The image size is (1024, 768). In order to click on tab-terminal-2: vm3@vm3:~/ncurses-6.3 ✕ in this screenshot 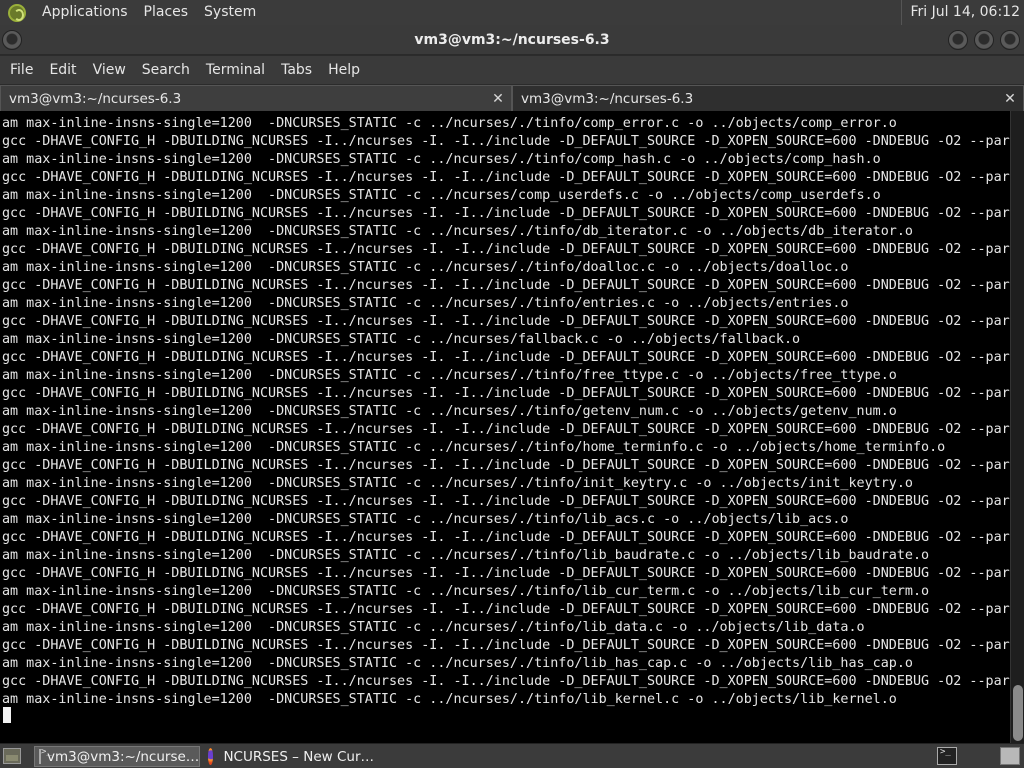, I will do `click(768, 98)`.